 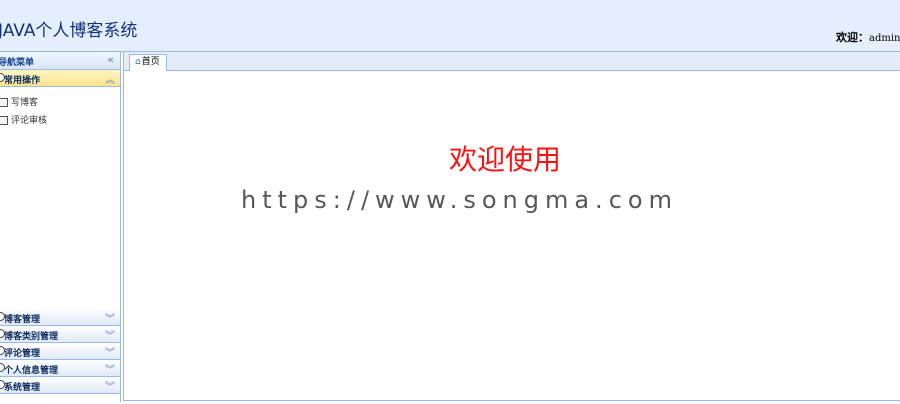 I want to click on double-chevron-left-icon: «, so click(x=110, y=59).